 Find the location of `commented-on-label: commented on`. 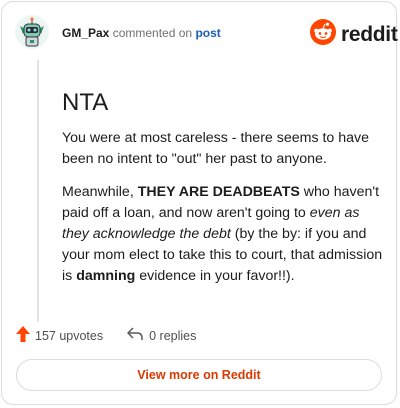

commented-on-label: commented on is located at coordinates (152, 33).